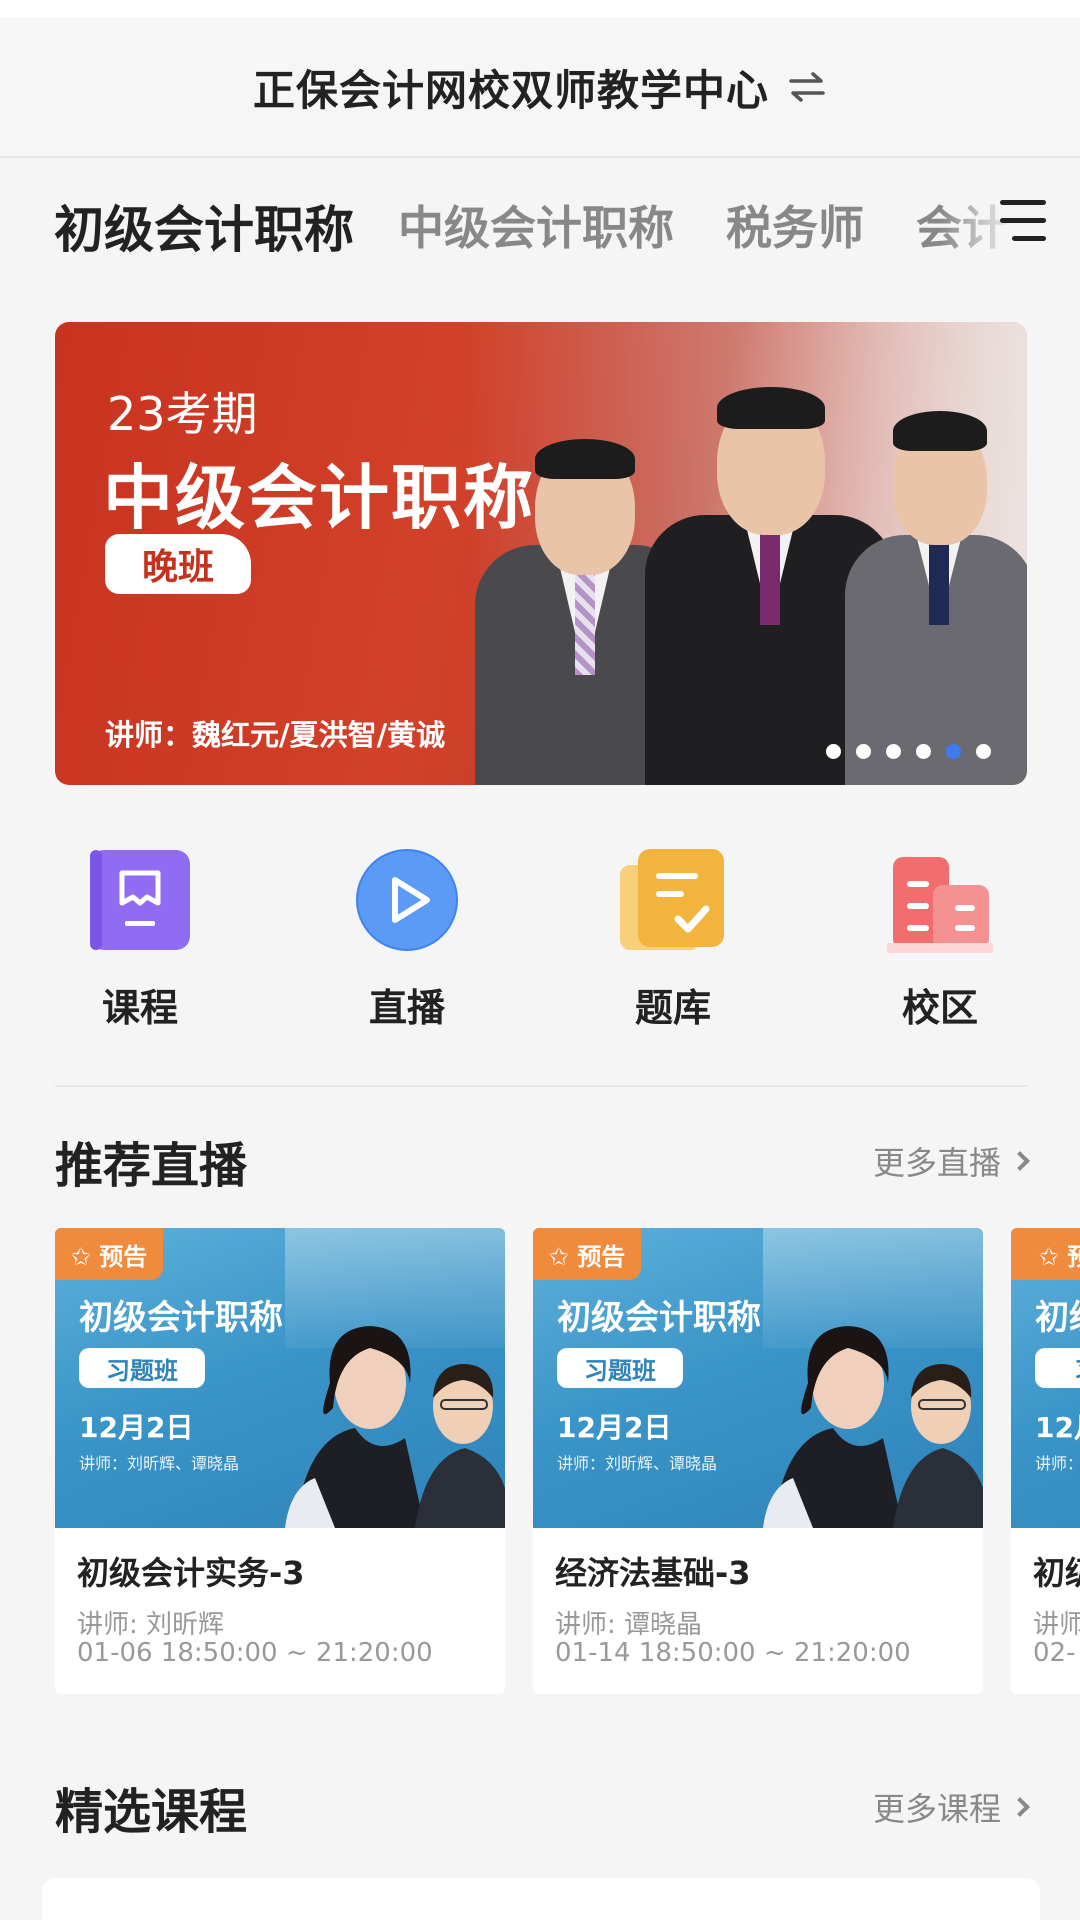 This screenshot has width=1080, height=1920. Describe the element at coordinates (1045, 1254) in the screenshot. I see `preview-tag: ✩ 预` at that location.